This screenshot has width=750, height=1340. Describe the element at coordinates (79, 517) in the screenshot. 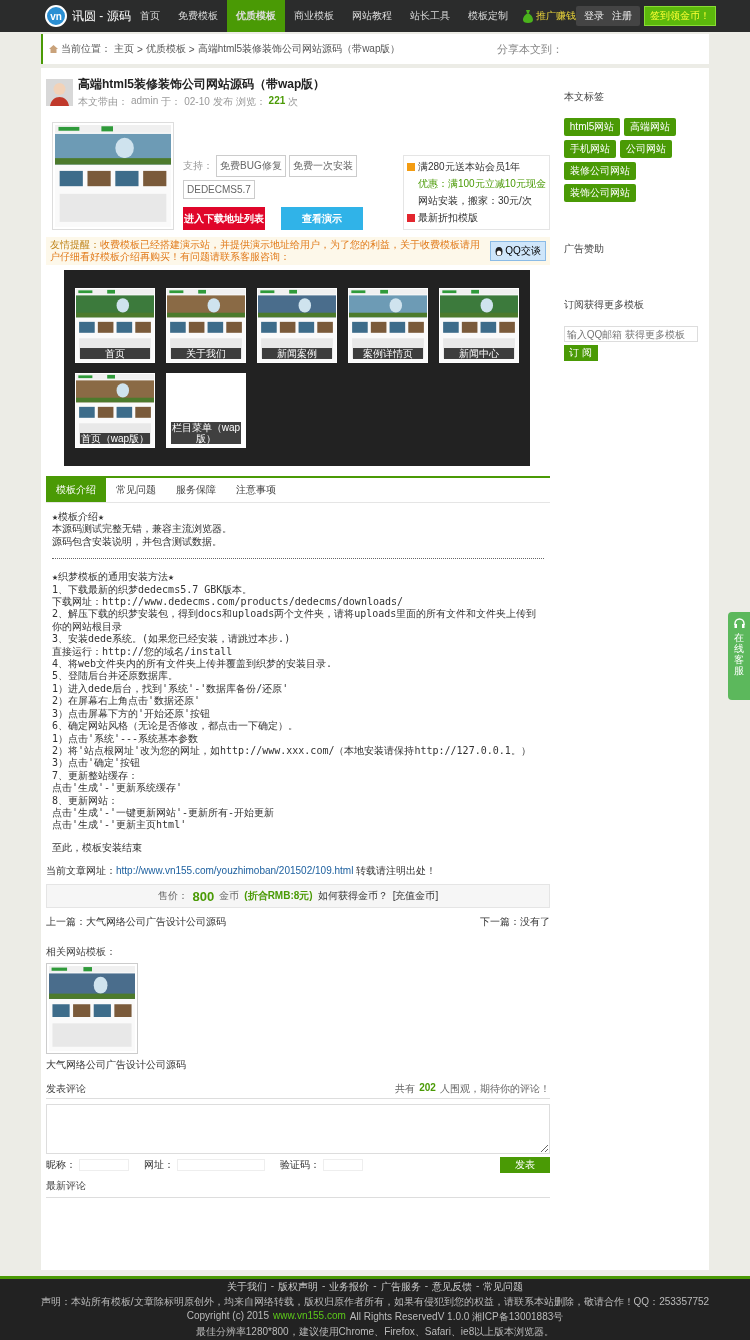

I see `article-line: ★模板介绍★` at that location.